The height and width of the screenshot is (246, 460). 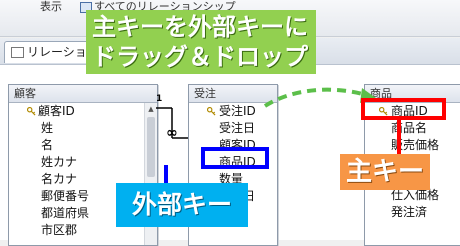 What do you see at coordinates (317, 97) in the screenshot?
I see `drag-arrow` at bounding box center [317, 97].